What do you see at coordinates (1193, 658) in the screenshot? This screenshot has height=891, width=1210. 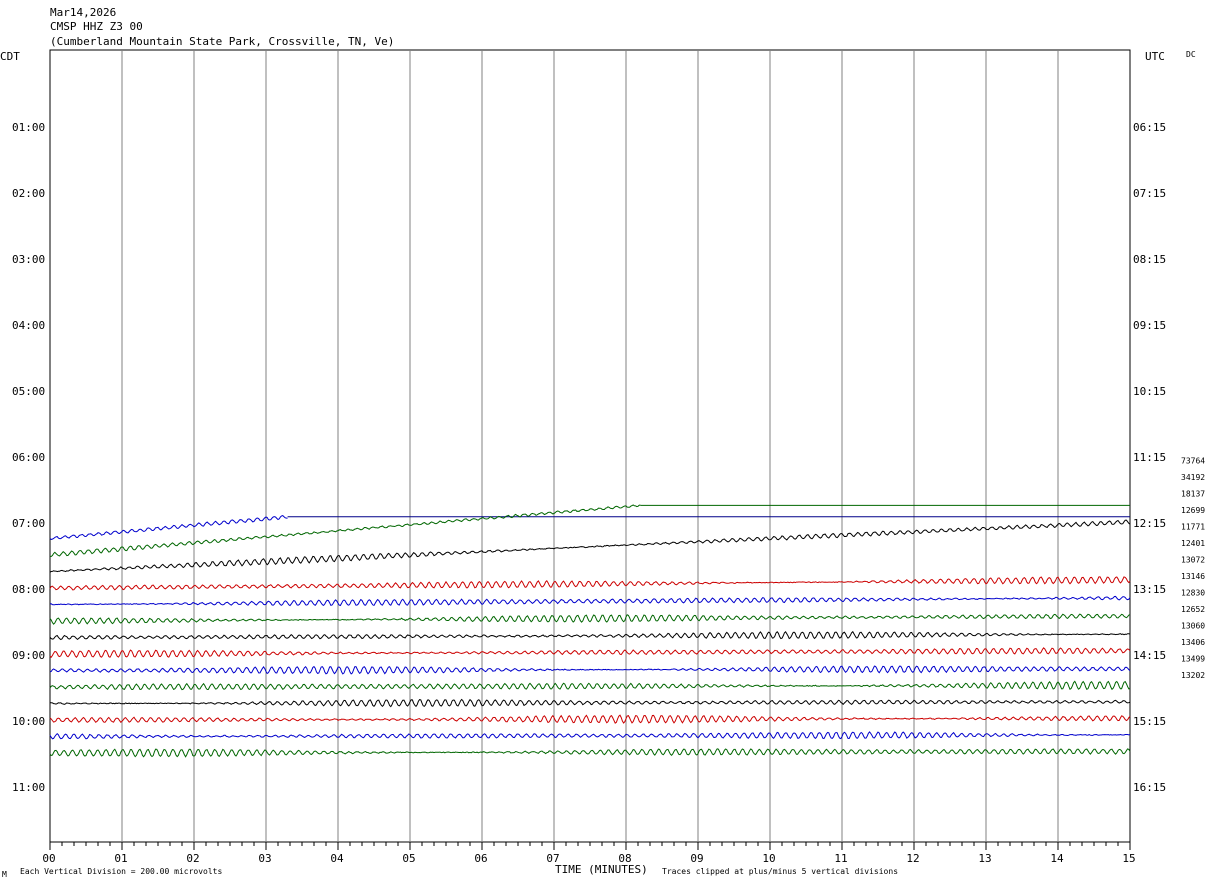 I see `trace-value-label: 13499` at bounding box center [1193, 658].